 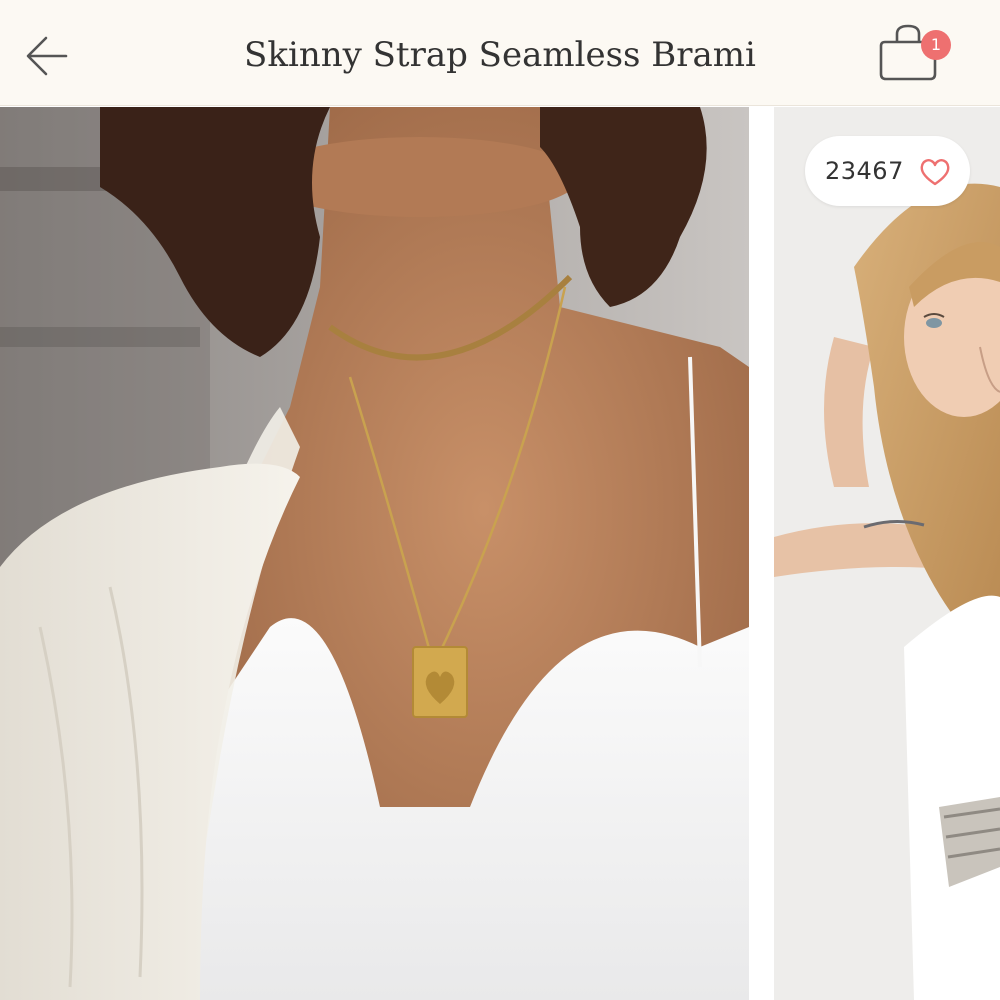 I want to click on back-button, so click(x=48, y=56).